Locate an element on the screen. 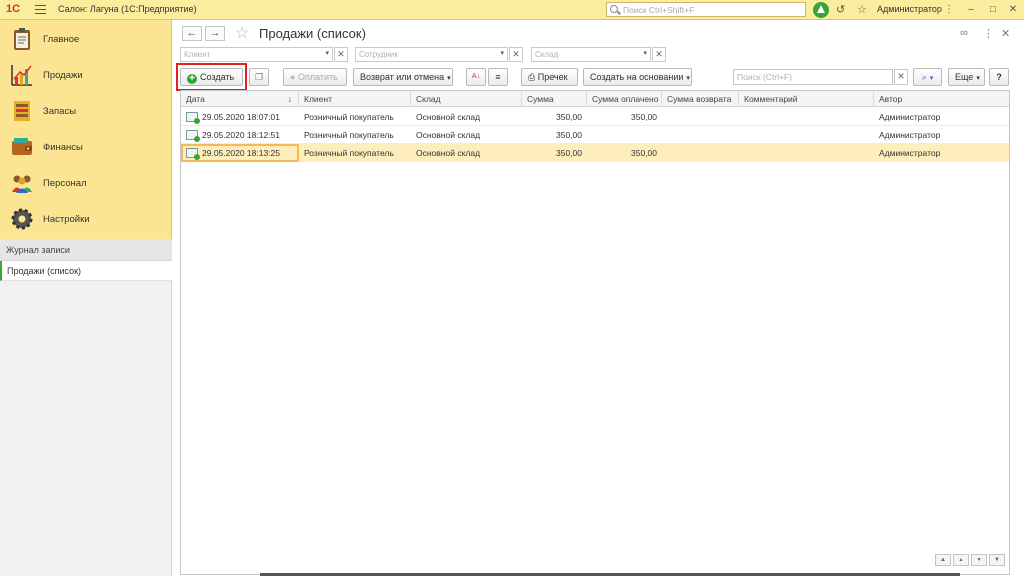 This screenshot has width=1024, height=576. scroll-up-button: ▴ is located at coordinates (961, 560).